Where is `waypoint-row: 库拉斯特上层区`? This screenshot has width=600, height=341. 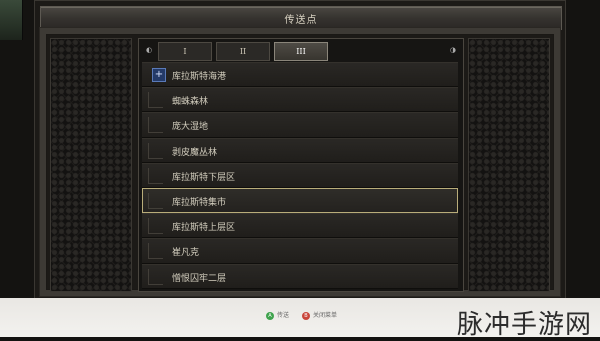
waypoint-row: 库拉斯特上层区 is located at coordinates (300, 226).